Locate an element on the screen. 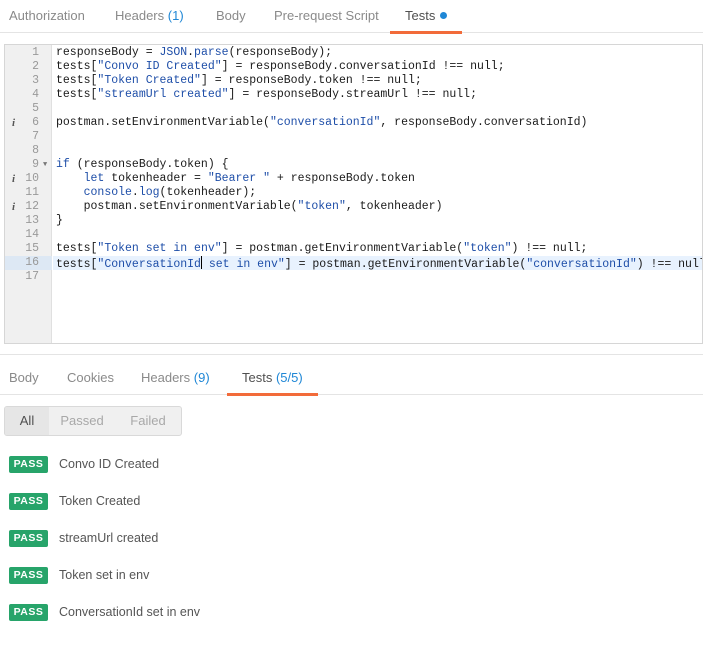 The width and height of the screenshot is (703, 645). filter-passed: Passed is located at coordinates (82, 421).